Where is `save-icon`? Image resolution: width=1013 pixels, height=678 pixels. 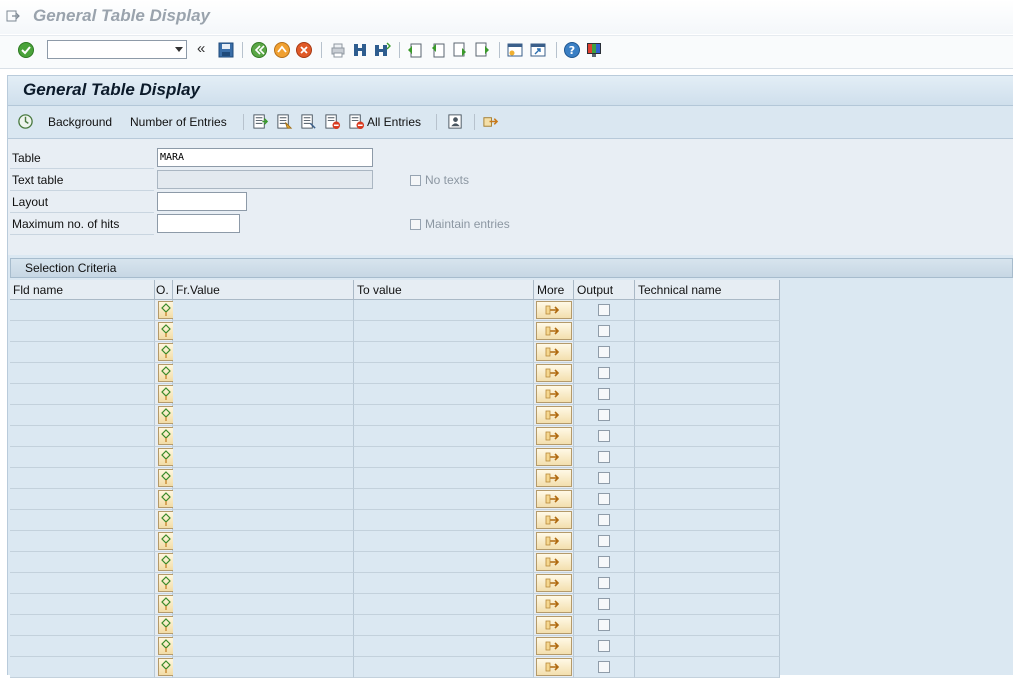
save-icon is located at coordinates (226, 50).